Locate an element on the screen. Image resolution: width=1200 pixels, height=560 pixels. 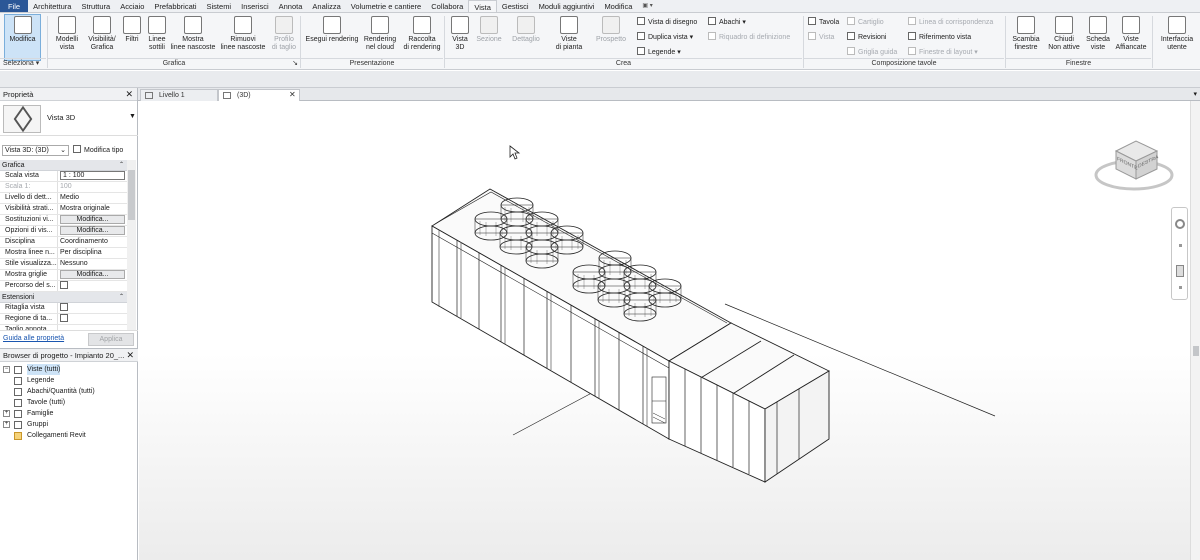
menu-prefabbricati: Prefabbricati is located at coordinates (175, 6).